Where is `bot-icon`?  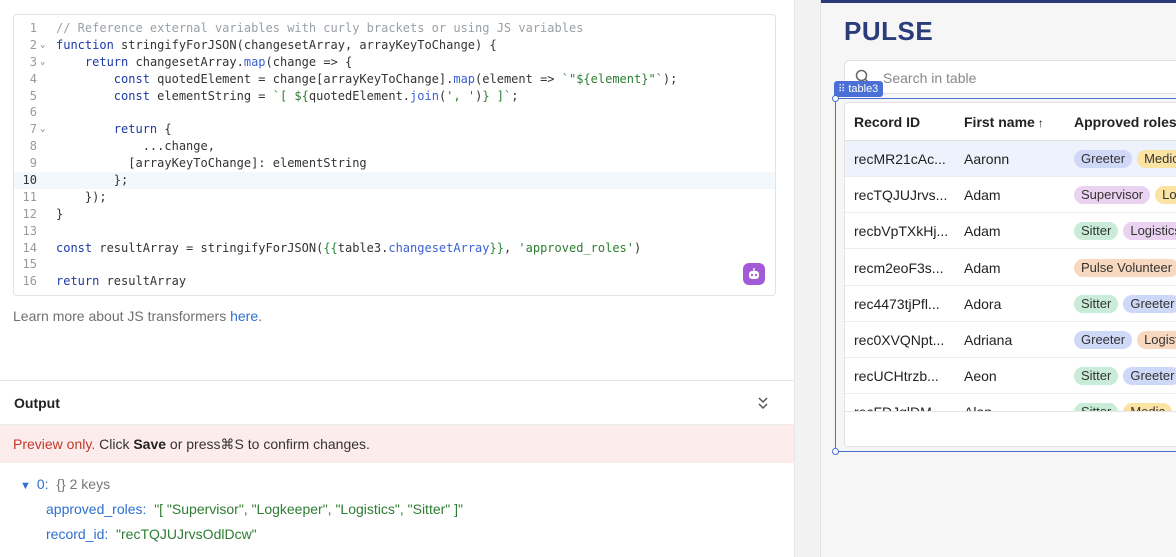
bot-icon is located at coordinates (754, 273).